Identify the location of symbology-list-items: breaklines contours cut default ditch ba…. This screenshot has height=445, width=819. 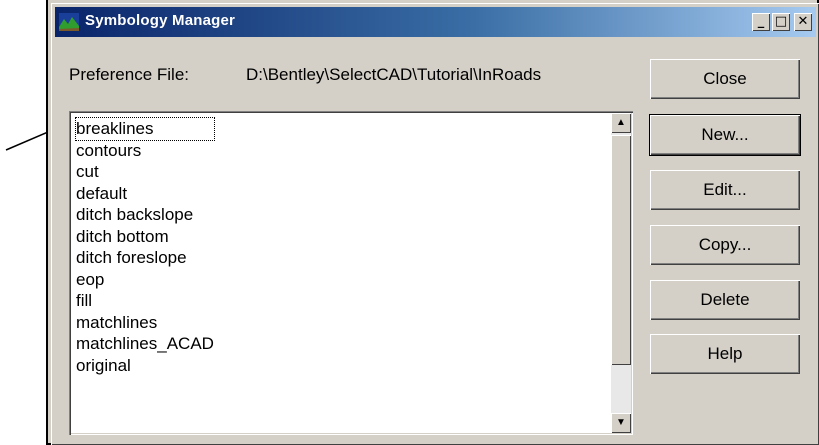
(145, 247).